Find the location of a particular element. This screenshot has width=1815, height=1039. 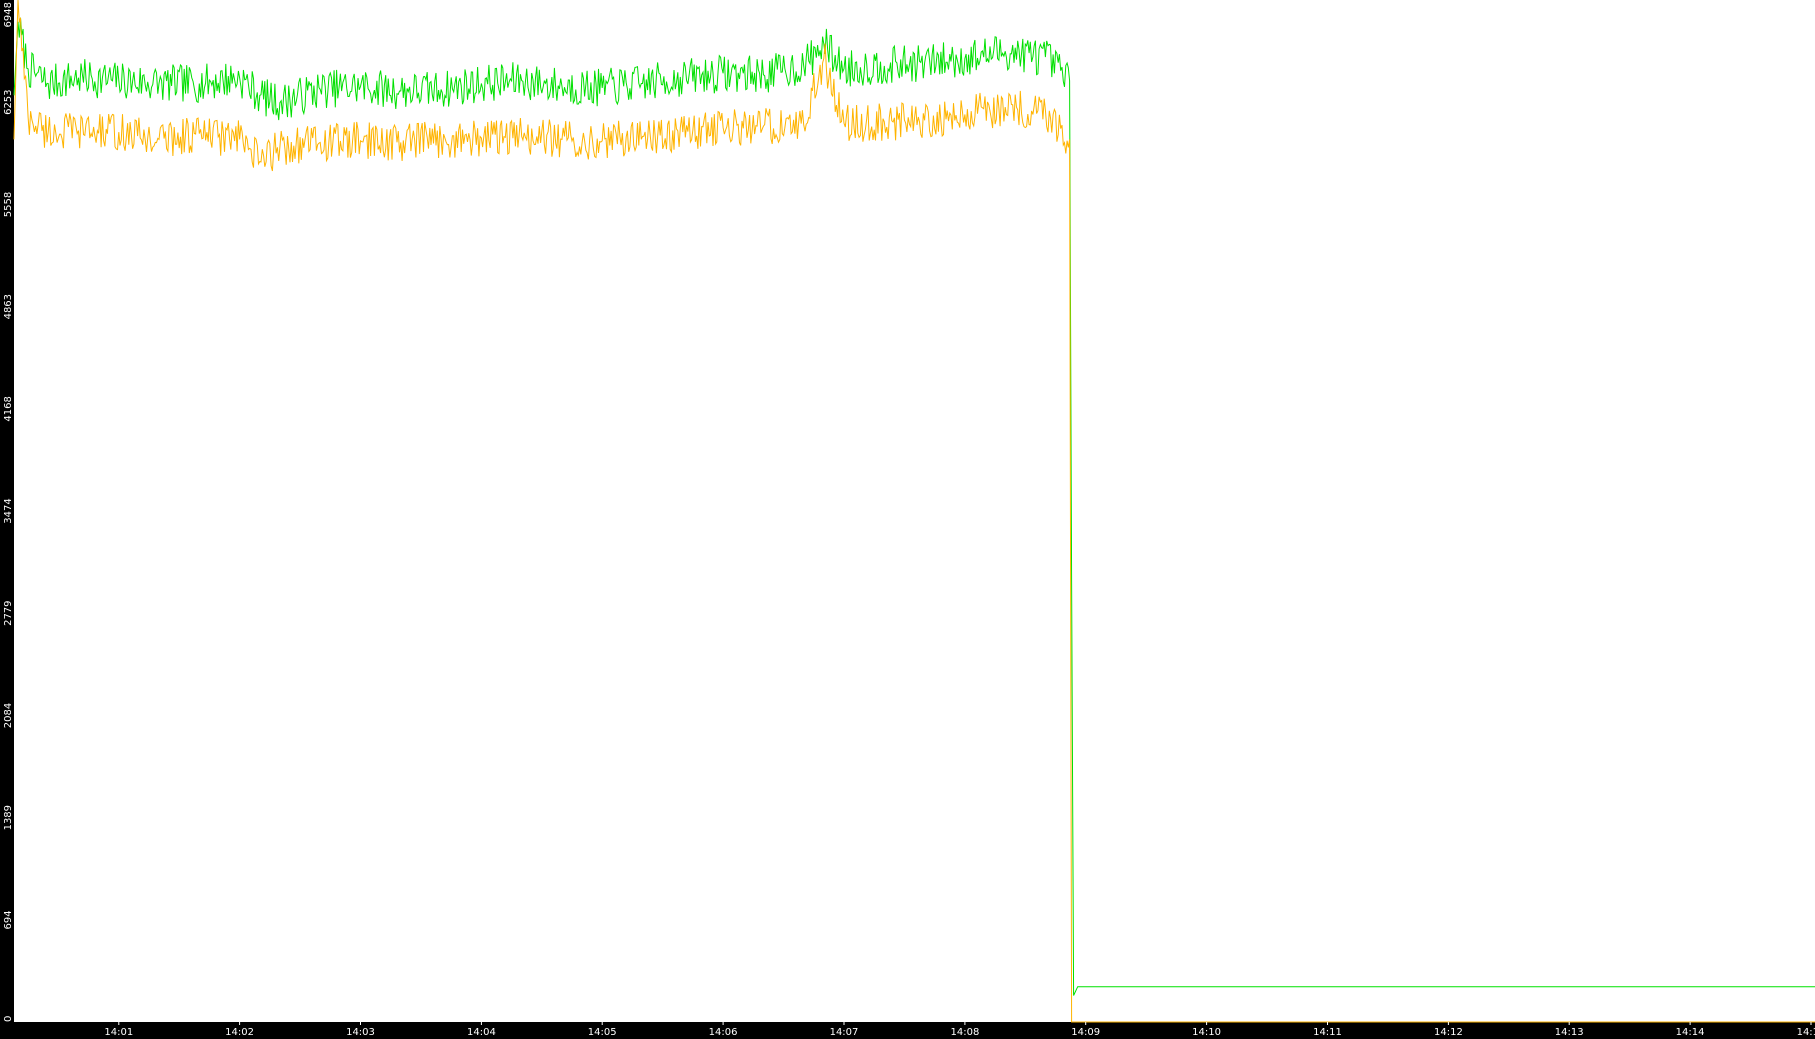

y-tick-label: 2779 is located at coordinates (8, 612).